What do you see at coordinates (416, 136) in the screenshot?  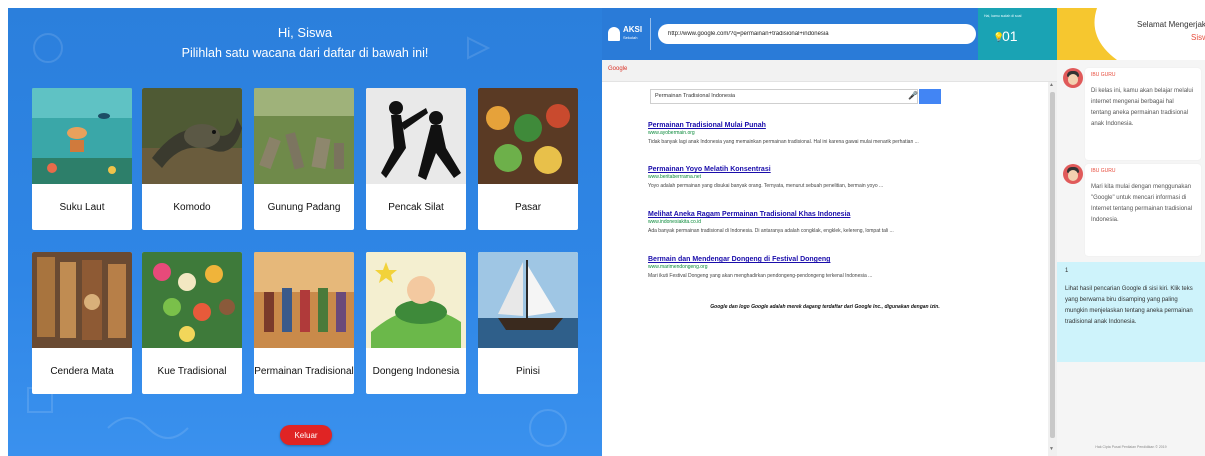 I see `pencak-silat-image` at bounding box center [416, 136].